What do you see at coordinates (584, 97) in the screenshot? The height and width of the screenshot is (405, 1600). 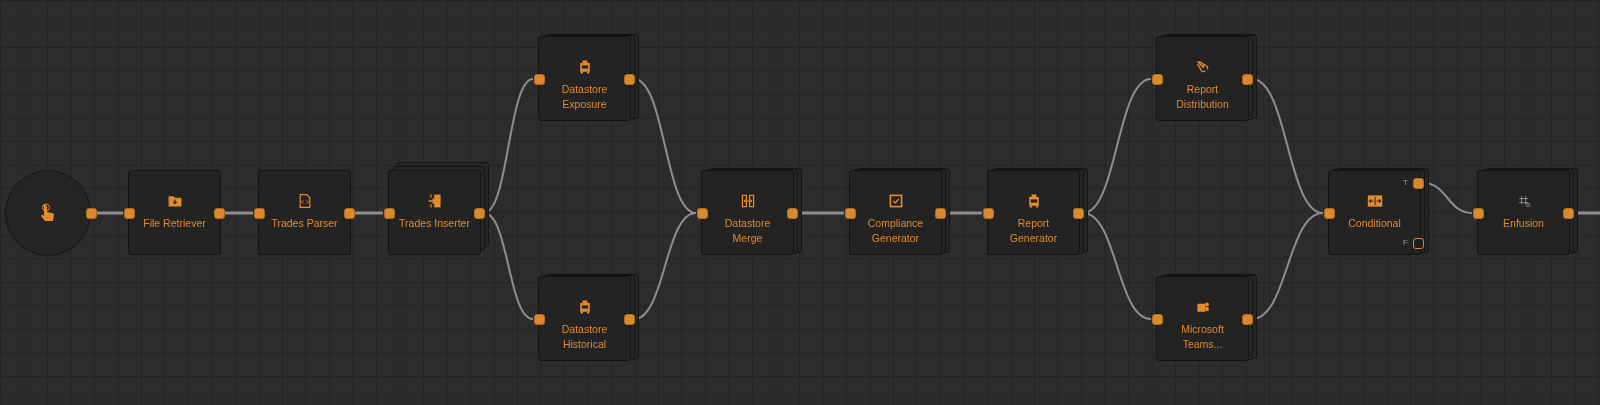 I see `node-label: Datastore Exposure` at bounding box center [584, 97].